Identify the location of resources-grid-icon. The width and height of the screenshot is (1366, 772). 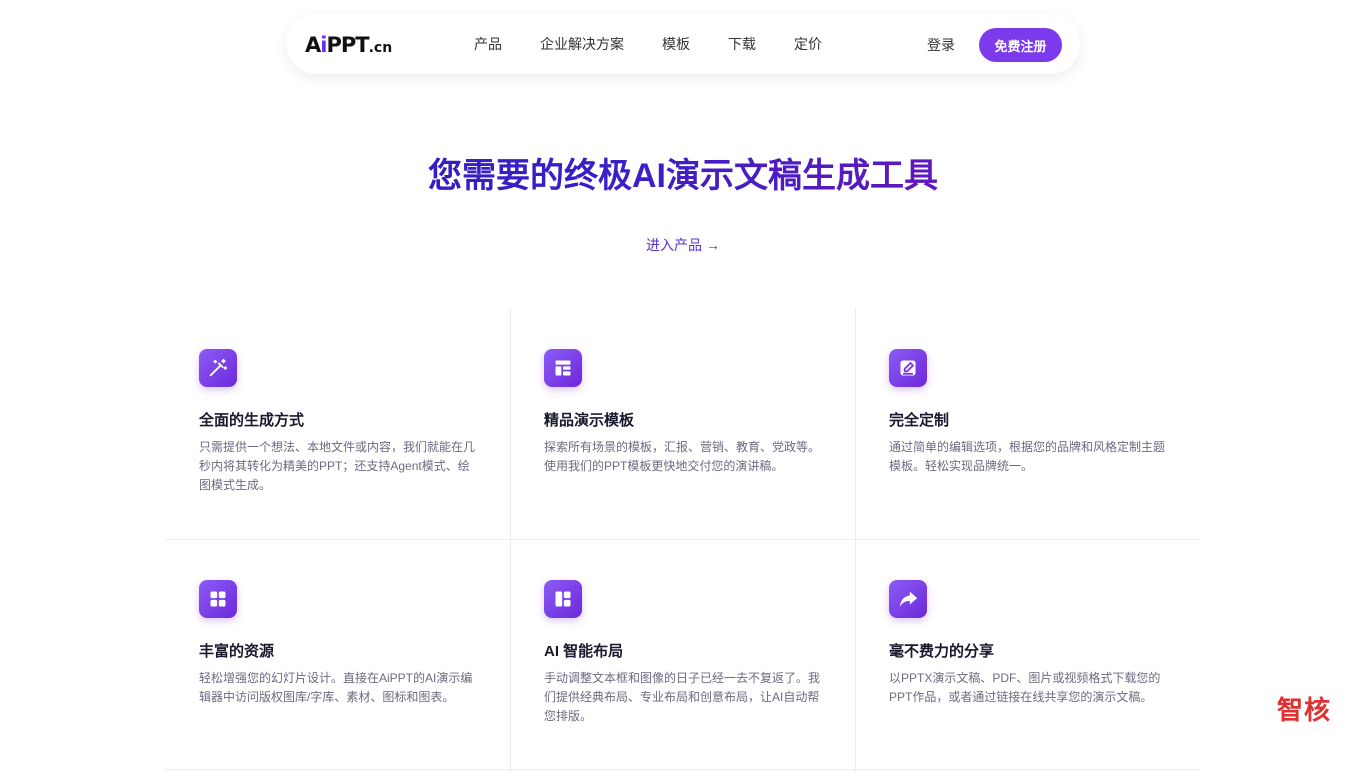
(218, 599).